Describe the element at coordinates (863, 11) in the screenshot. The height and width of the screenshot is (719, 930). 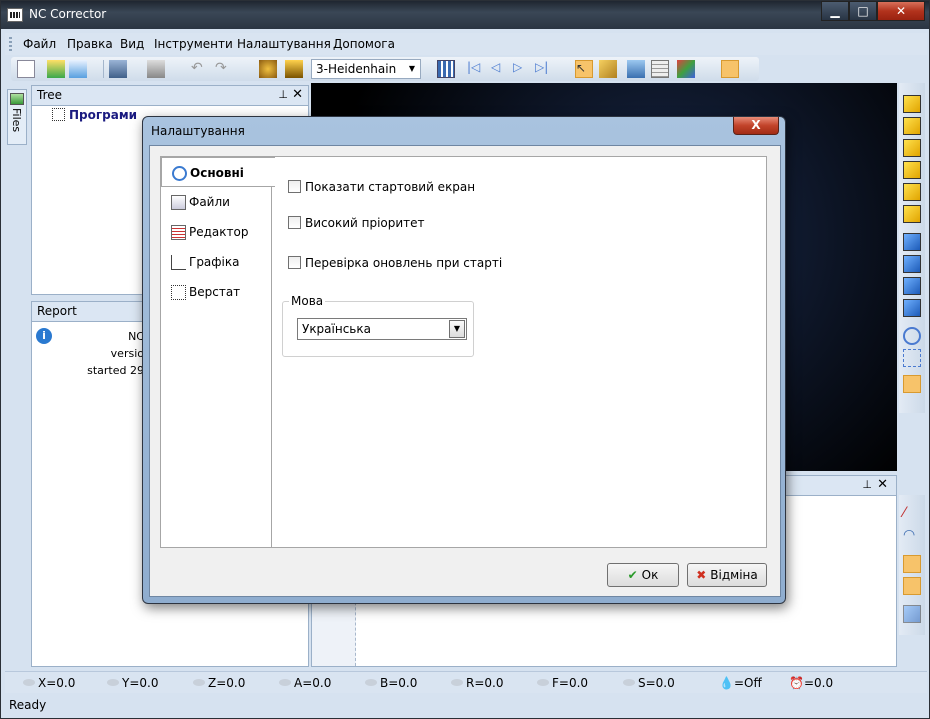
I see `maximize-button: □` at that location.